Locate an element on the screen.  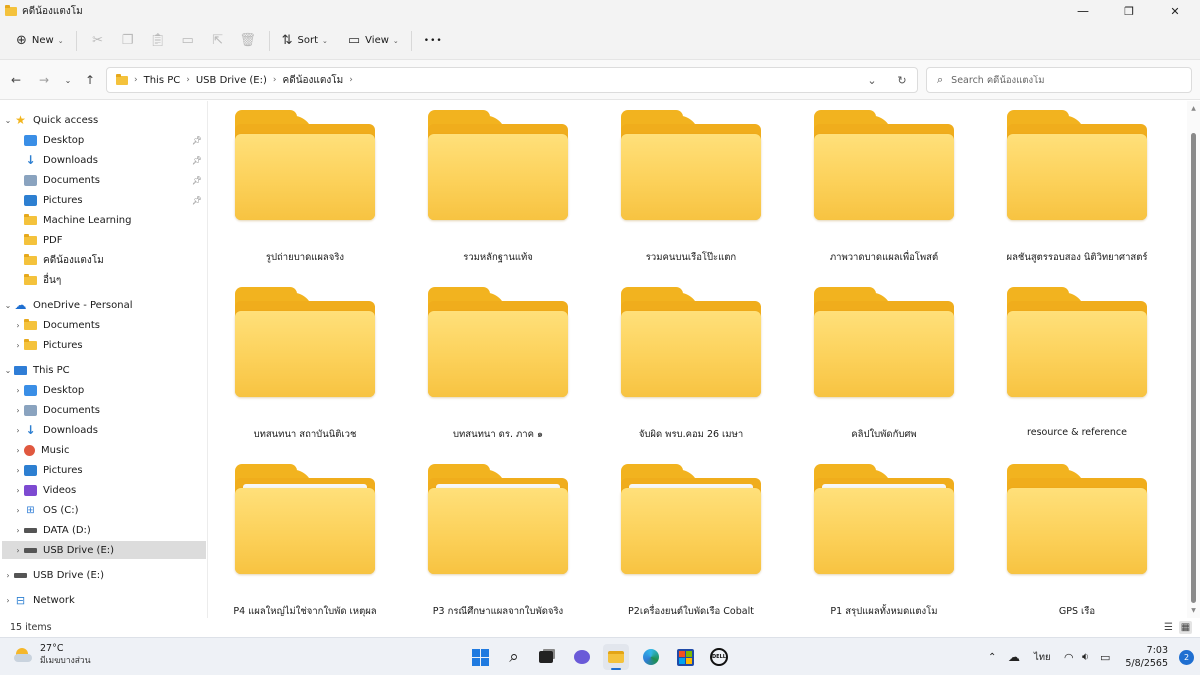
back-arrow-icon: ← is located at coordinates (16, 80).